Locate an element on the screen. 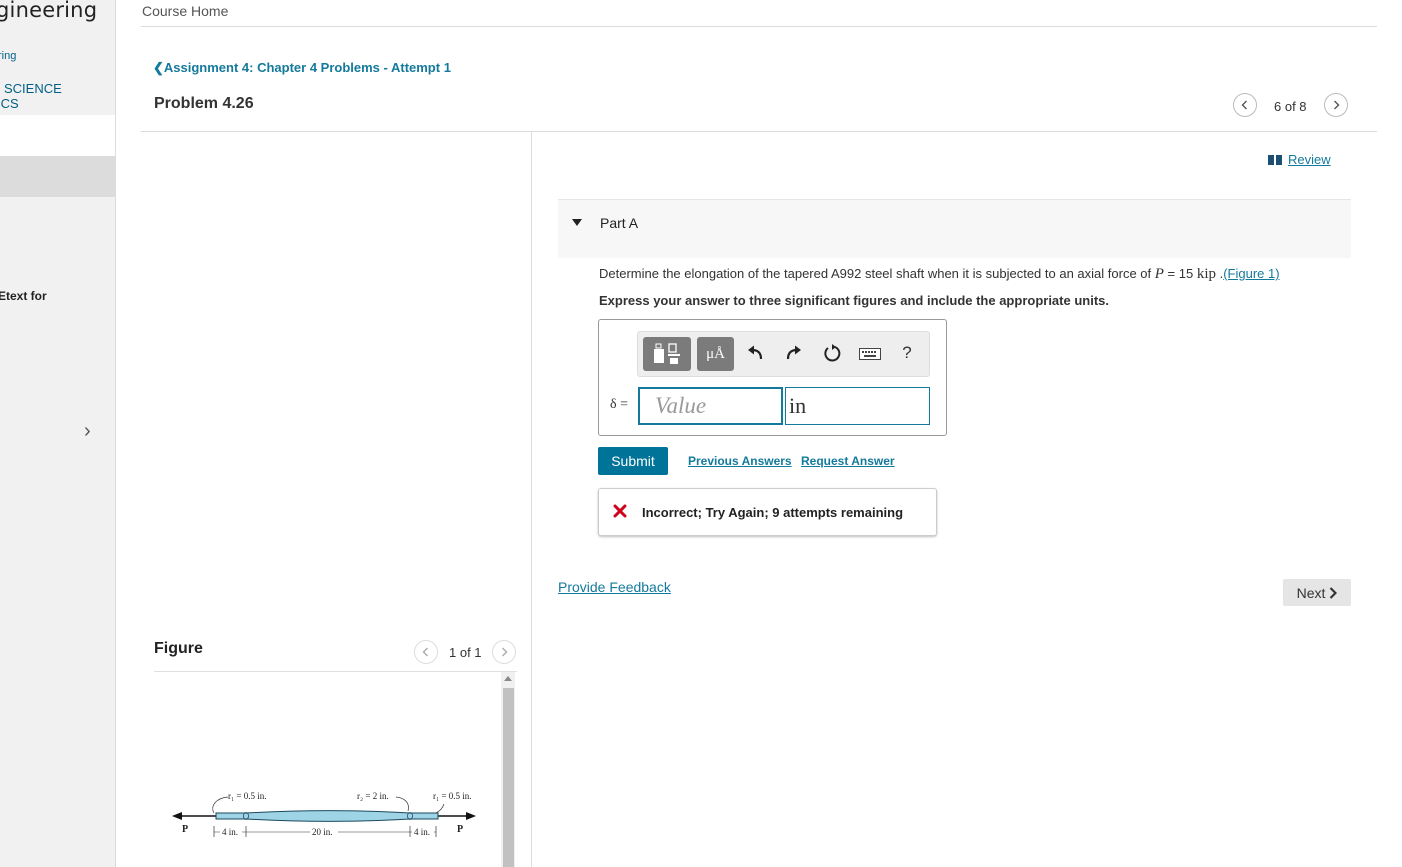  previous-problem-button is located at coordinates (1245, 105).